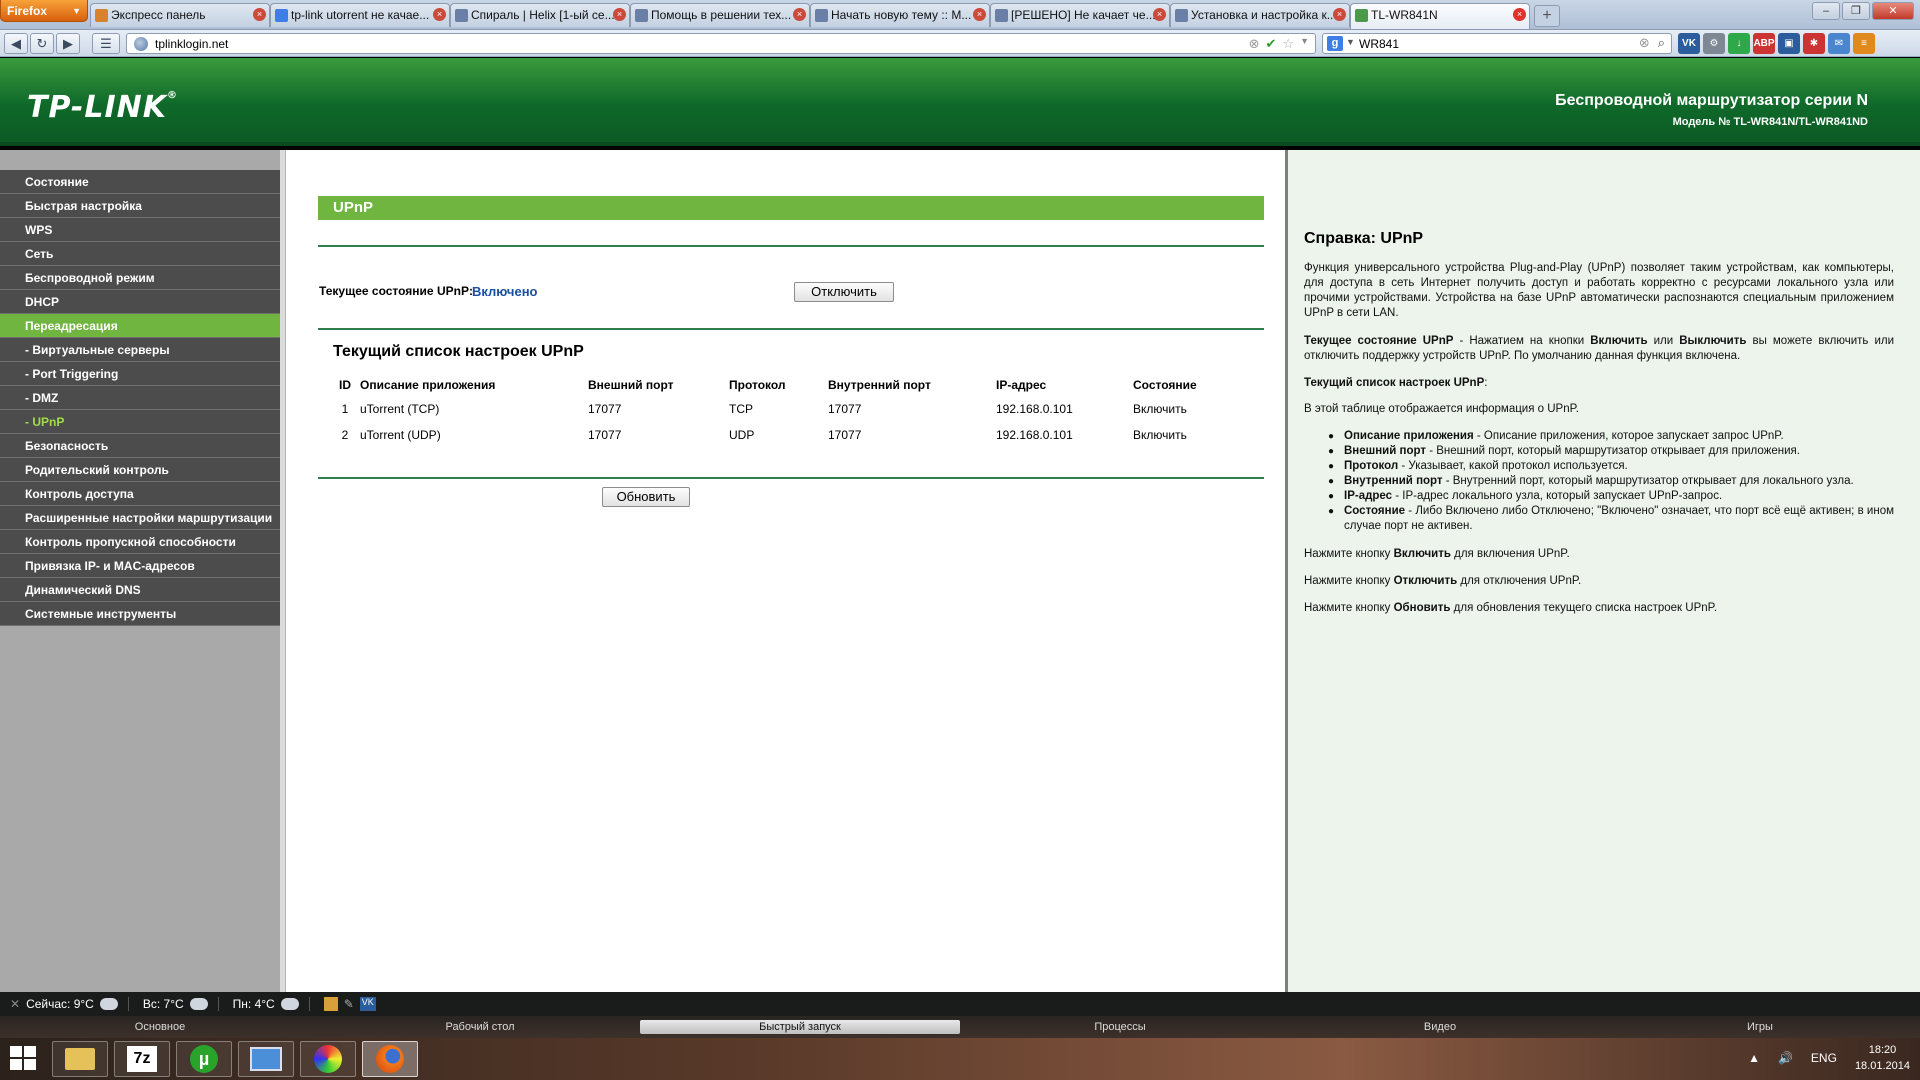  Describe the element at coordinates (140, 374) in the screenshot. I see `sidebar-item: - Port Triggering` at that location.